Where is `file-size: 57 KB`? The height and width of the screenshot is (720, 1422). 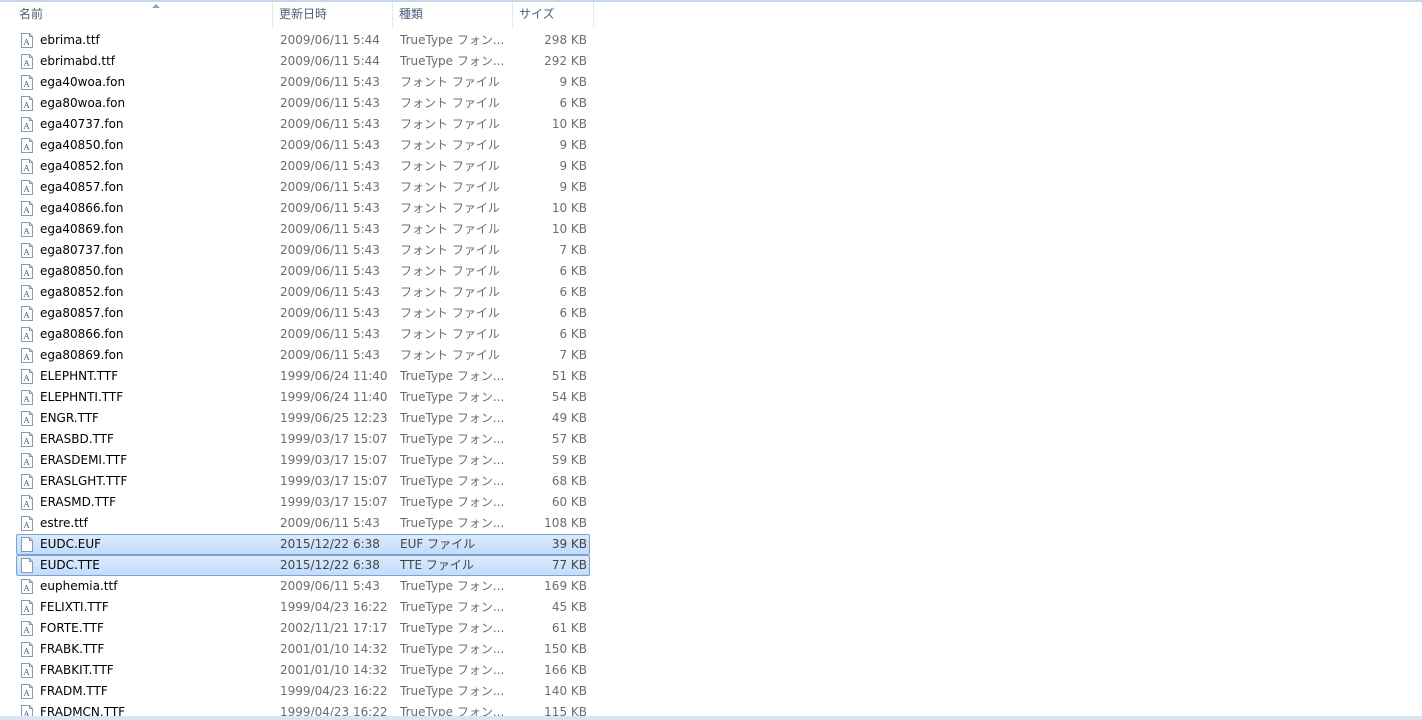 file-size: 57 KB is located at coordinates (569, 439).